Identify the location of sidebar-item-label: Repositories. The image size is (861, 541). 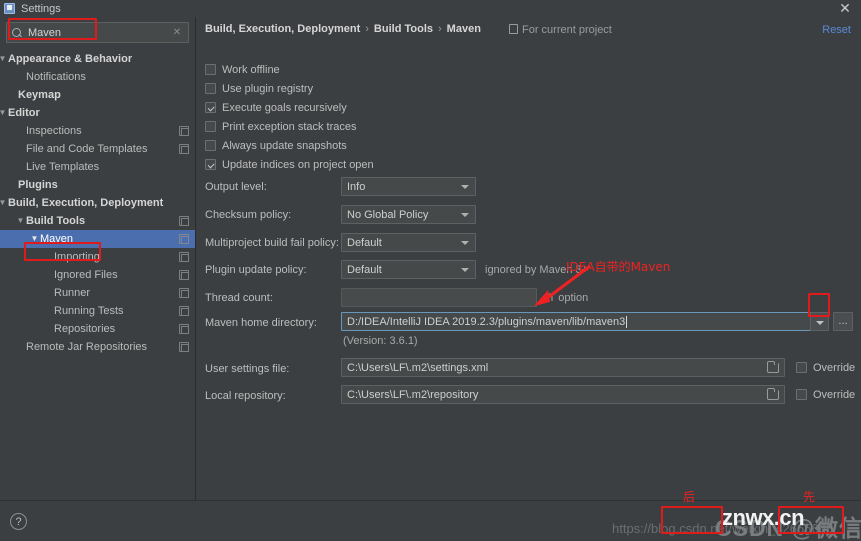
(85, 329).